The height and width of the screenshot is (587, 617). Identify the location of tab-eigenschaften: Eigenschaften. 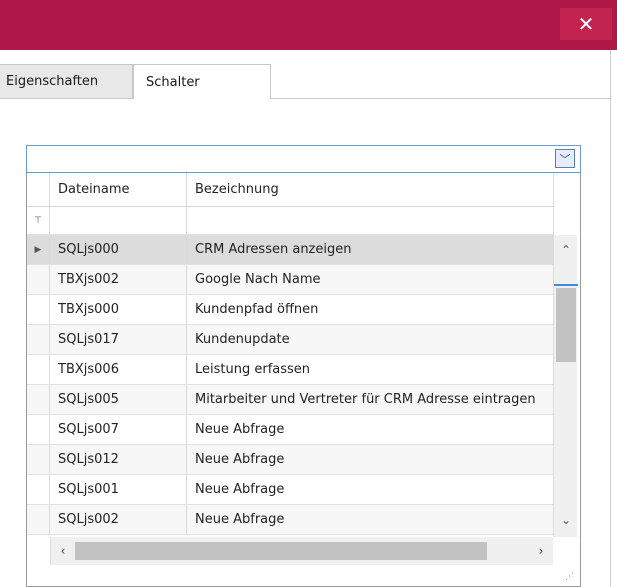
(66, 81).